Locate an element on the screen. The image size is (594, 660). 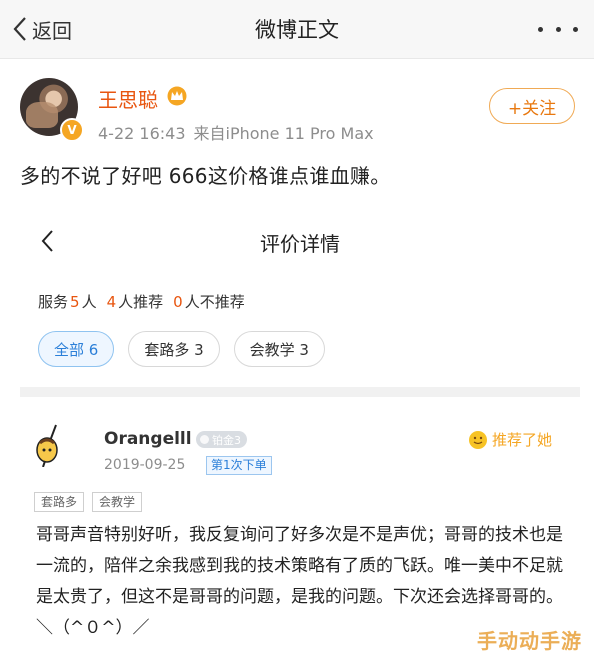
more-options-button is located at coordinates (558, 29).